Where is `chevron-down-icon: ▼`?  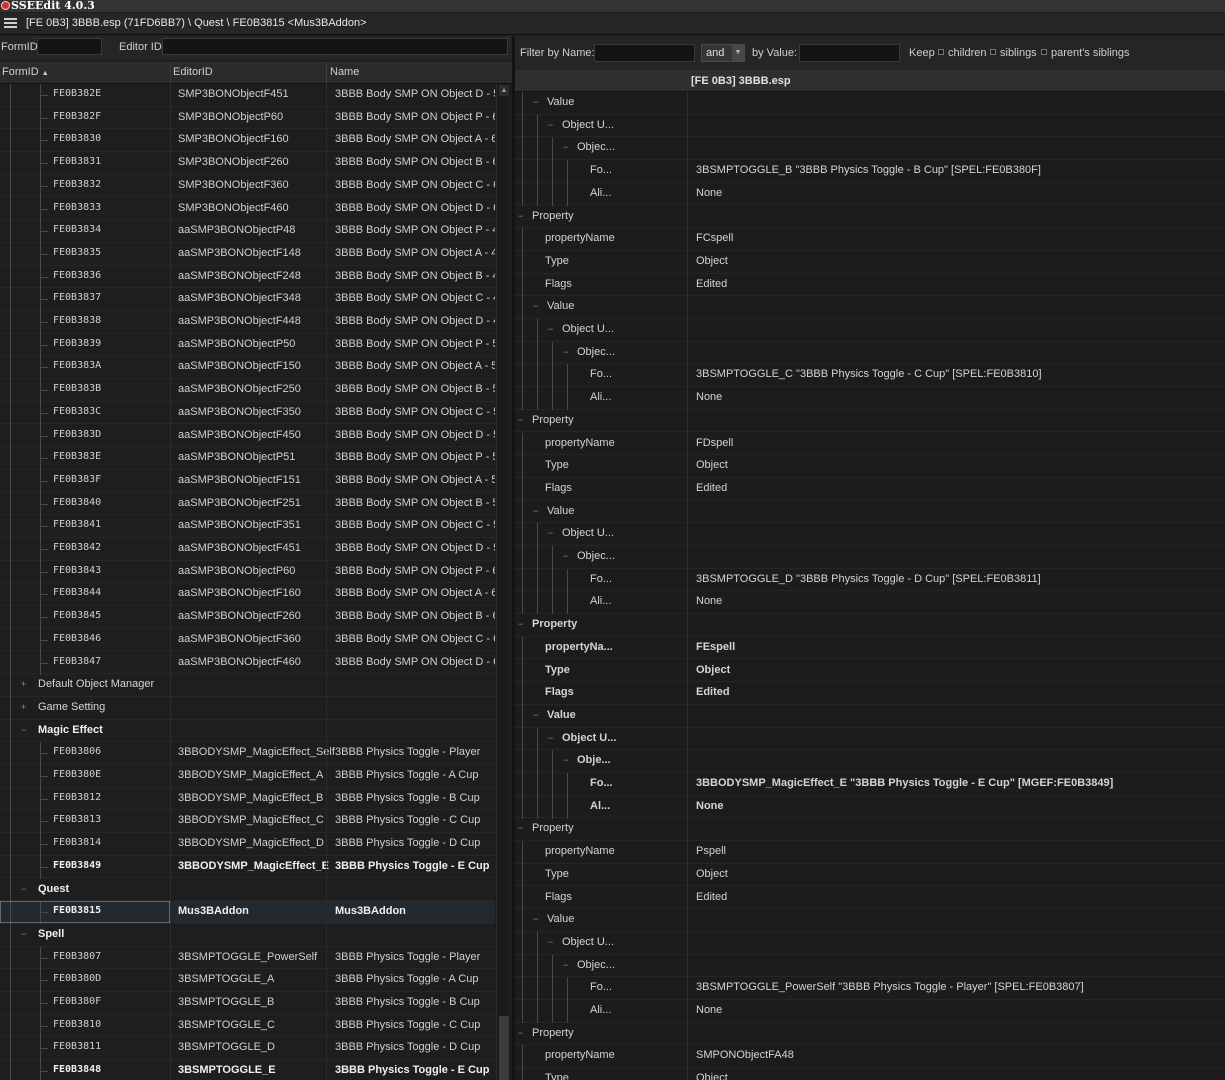
chevron-down-icon: ▼ is located at coordinates (738, 53).